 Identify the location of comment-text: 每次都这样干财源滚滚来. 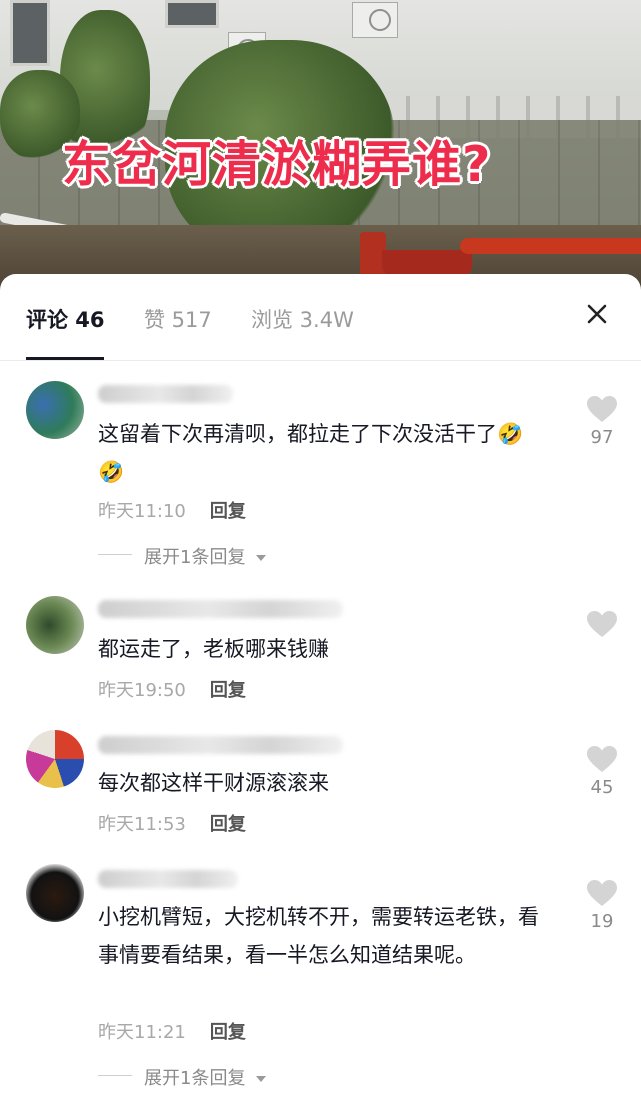
(213, 783).